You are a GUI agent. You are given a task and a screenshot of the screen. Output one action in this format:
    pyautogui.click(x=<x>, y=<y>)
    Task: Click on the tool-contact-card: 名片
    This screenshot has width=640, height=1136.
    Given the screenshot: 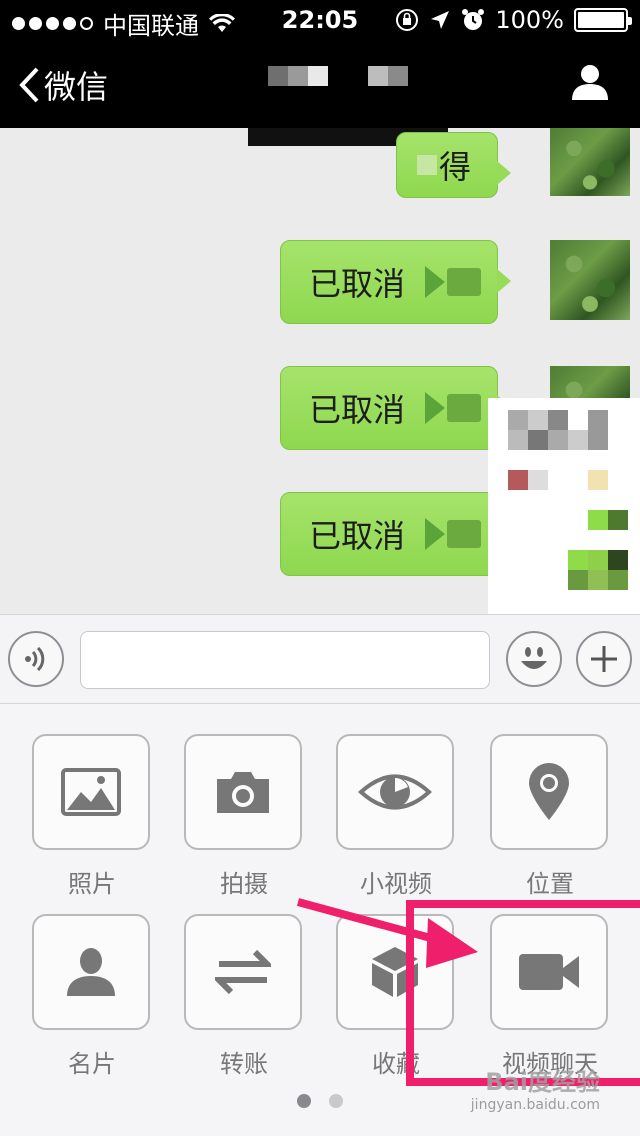 What is the action you would take?
    pyautogui.click(x=92, y=996)
    